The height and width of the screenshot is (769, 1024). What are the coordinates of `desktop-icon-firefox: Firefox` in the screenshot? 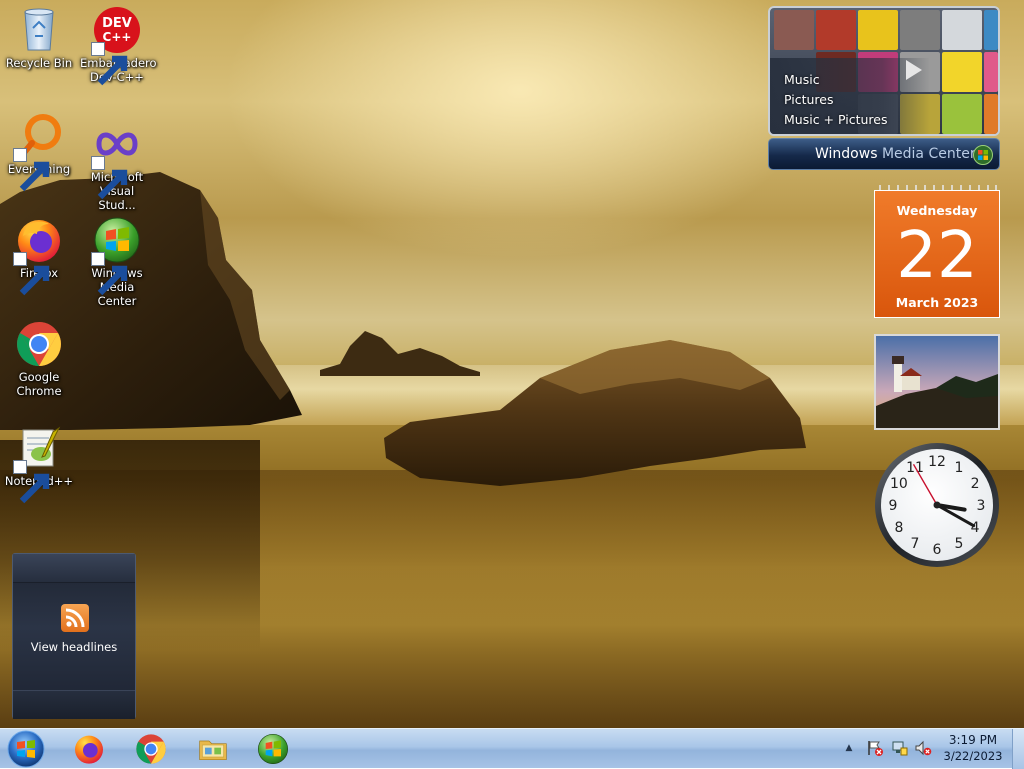 It's located at (39, 256).